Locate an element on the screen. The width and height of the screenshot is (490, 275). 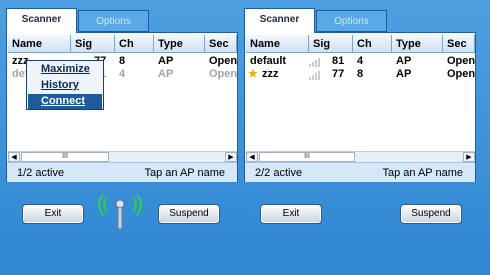
status-bar: 1/2 active Tap an AP name is located at coordinates (122, 172).